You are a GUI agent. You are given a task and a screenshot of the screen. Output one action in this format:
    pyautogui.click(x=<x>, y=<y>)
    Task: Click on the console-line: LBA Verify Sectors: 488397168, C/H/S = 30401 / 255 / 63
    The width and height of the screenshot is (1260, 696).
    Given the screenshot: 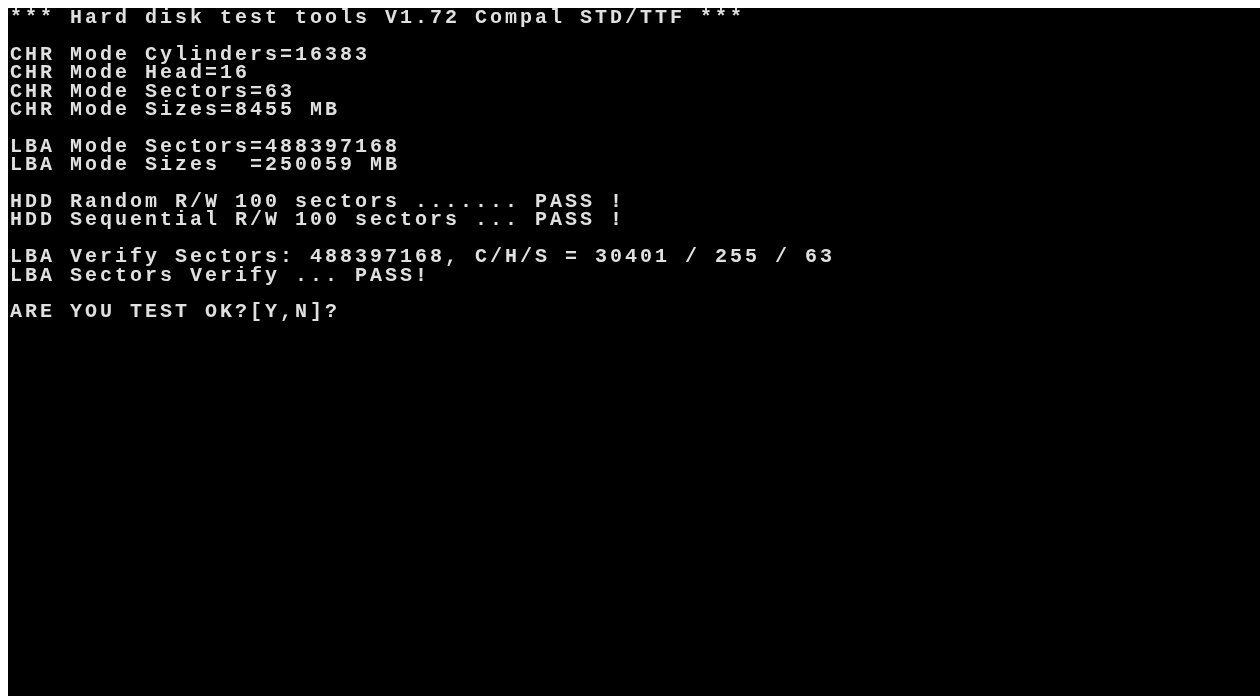 What is the action you would take?
    pyautogui.click(x=423, y=257)
    